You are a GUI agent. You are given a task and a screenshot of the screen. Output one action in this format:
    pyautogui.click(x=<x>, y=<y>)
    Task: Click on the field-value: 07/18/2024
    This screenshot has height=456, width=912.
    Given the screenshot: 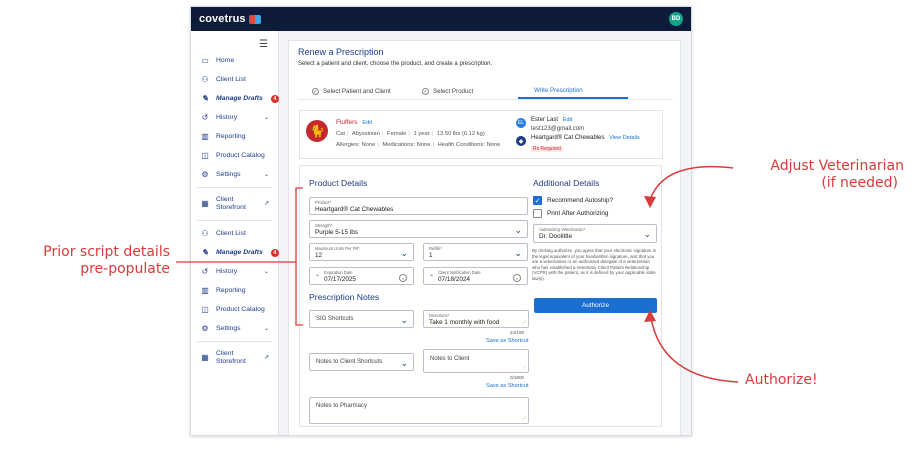 What is the action you would take?
    pyautogui.click(x=454, y=279)
    